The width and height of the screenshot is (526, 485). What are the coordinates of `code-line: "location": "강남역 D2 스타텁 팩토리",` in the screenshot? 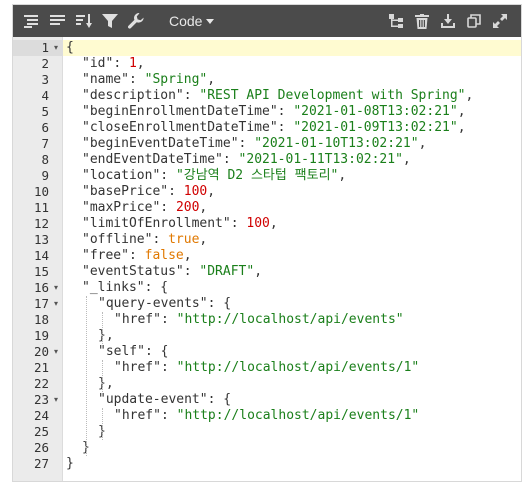 It's located at (214, 176).